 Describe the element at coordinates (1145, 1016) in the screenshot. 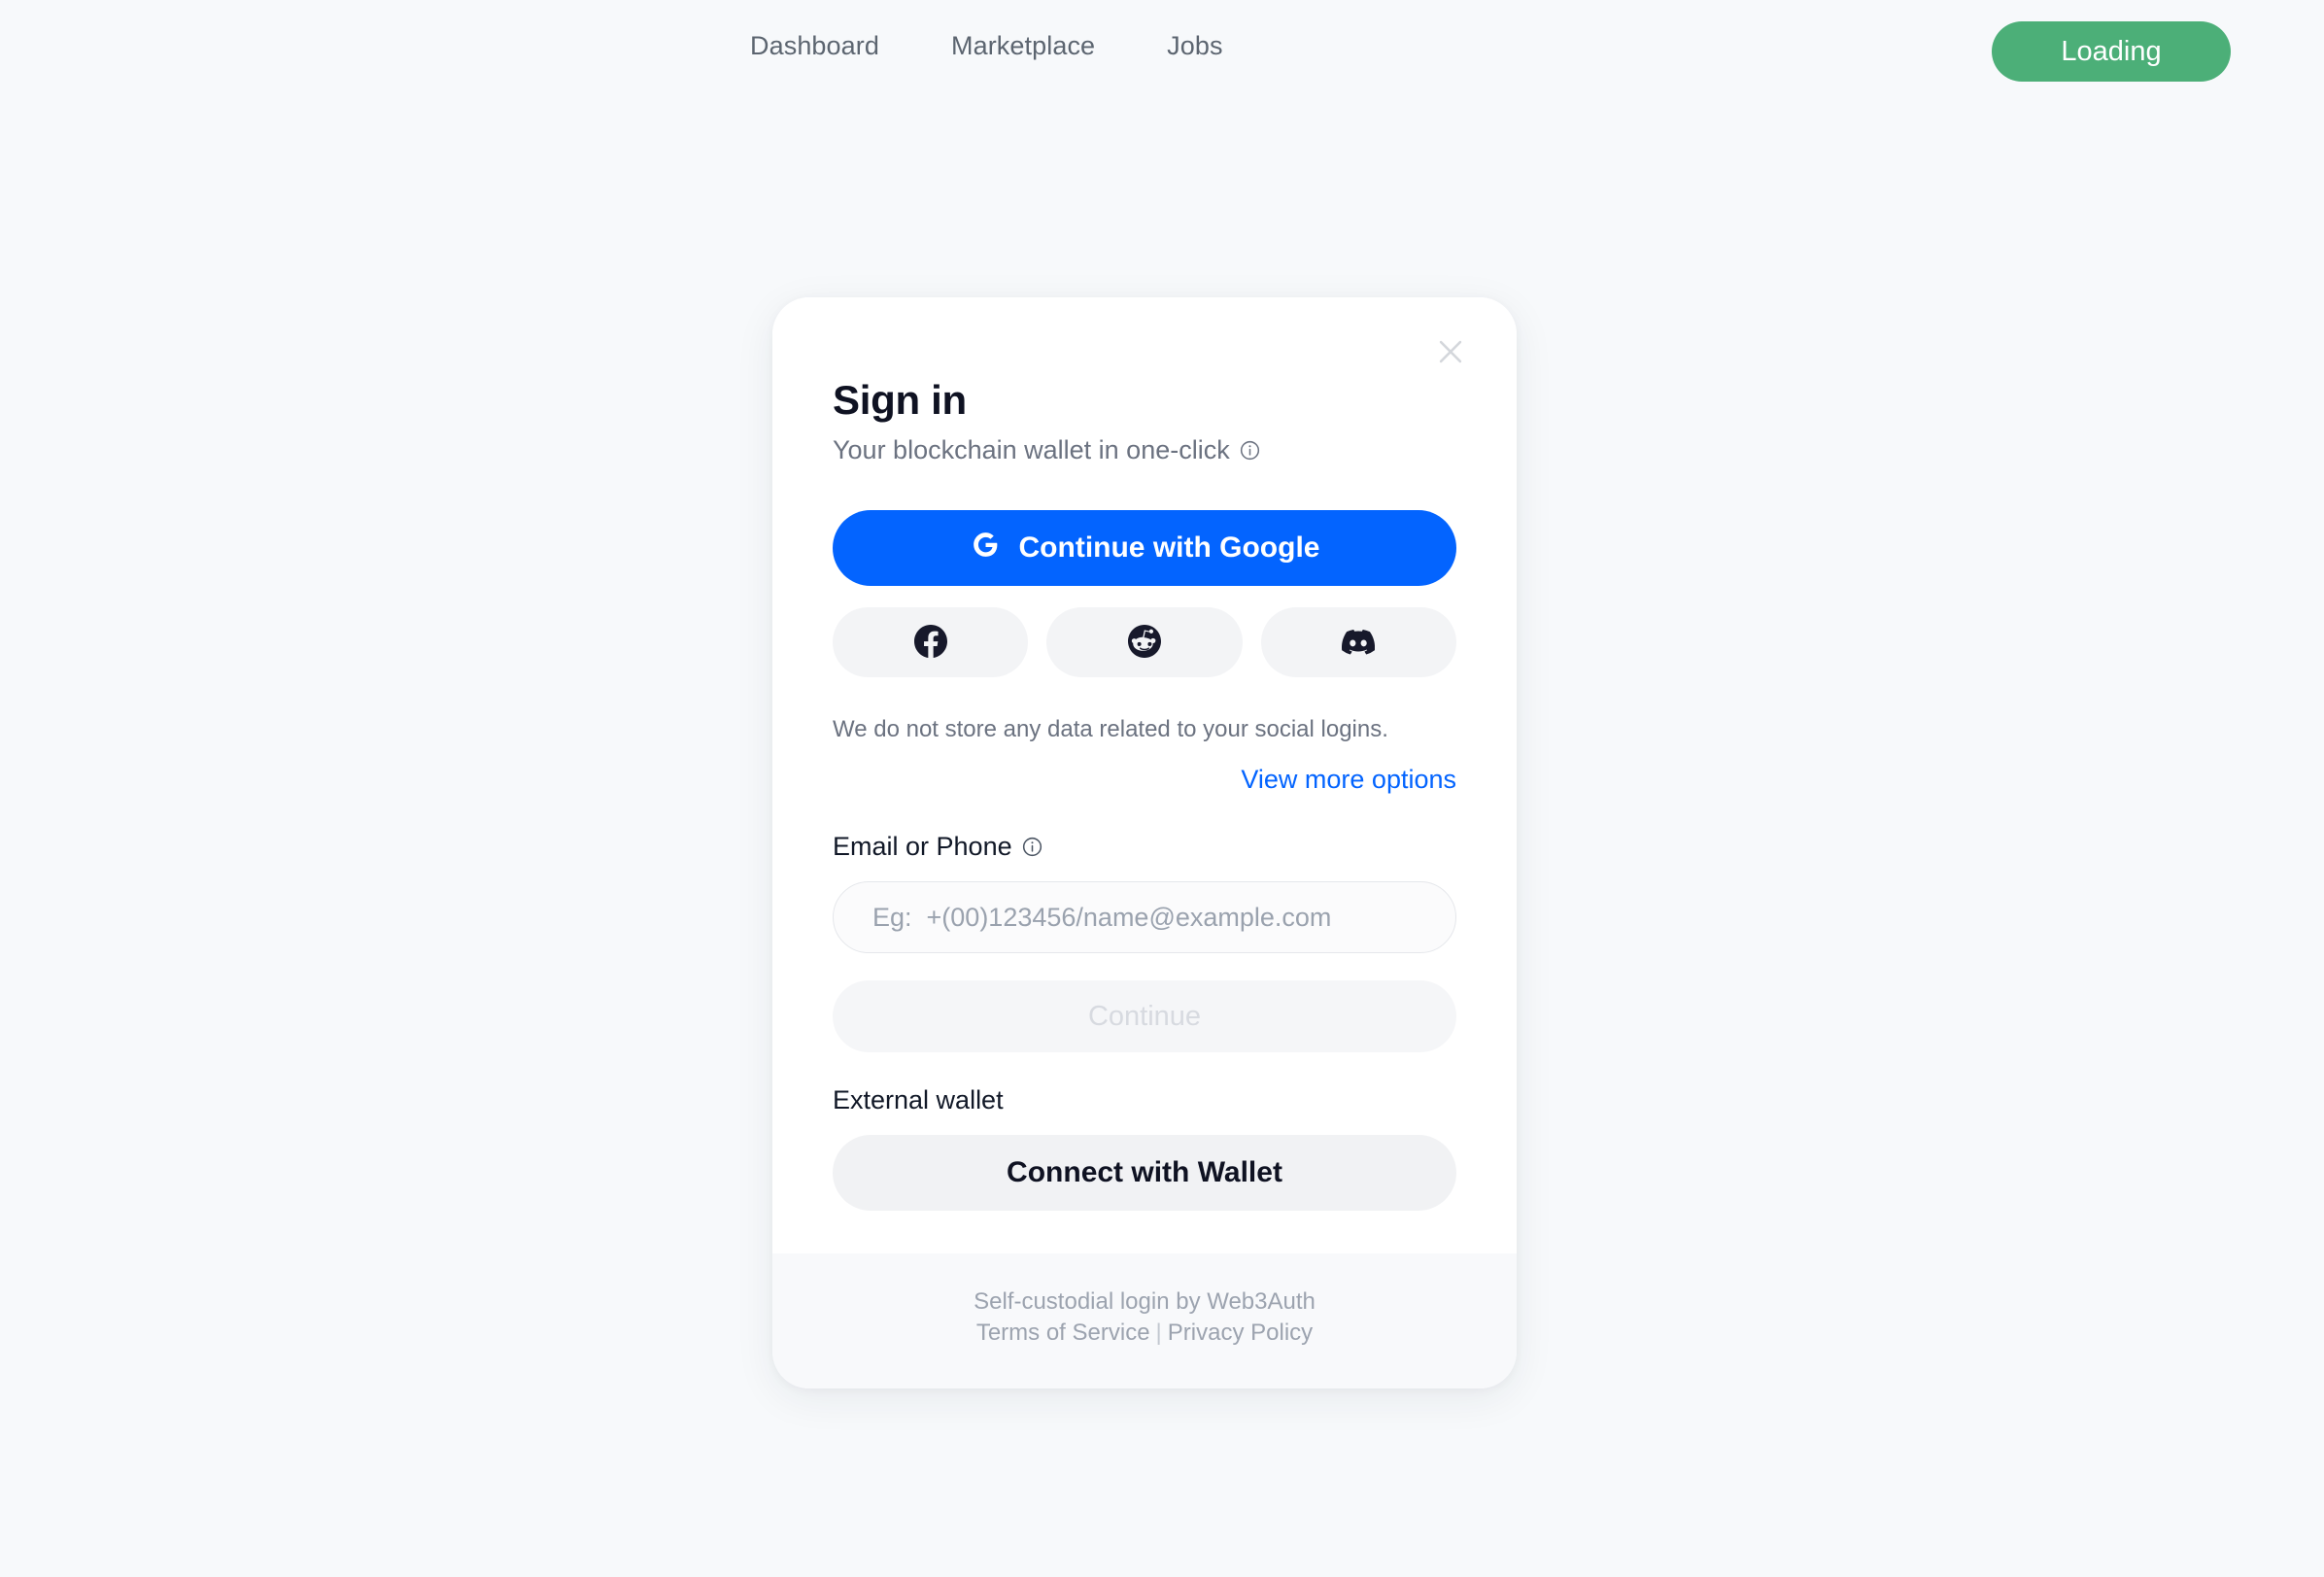

I see `continue-button: Continue` at that location.